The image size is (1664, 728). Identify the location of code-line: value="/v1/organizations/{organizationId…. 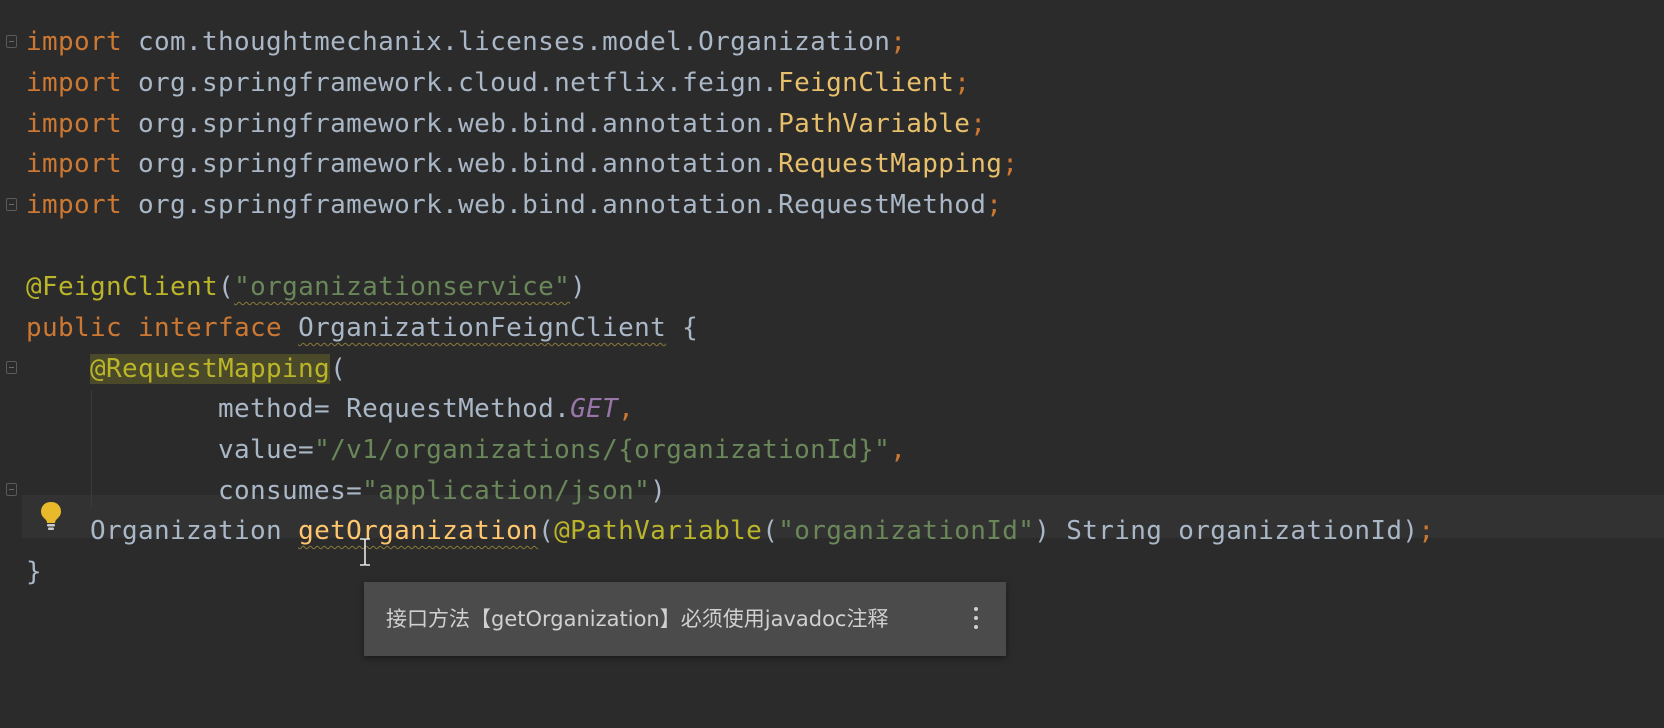
(466, 450).